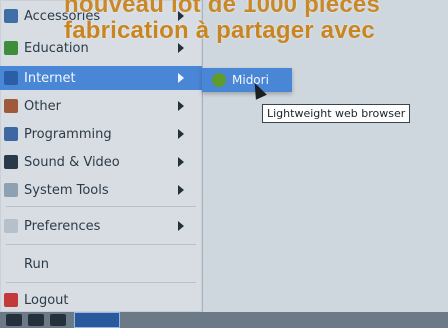 Image resolution: width=448 pixels, height=328 pixels. I want to click on menu-item-system-tools: System Tools, so click(101, 190).